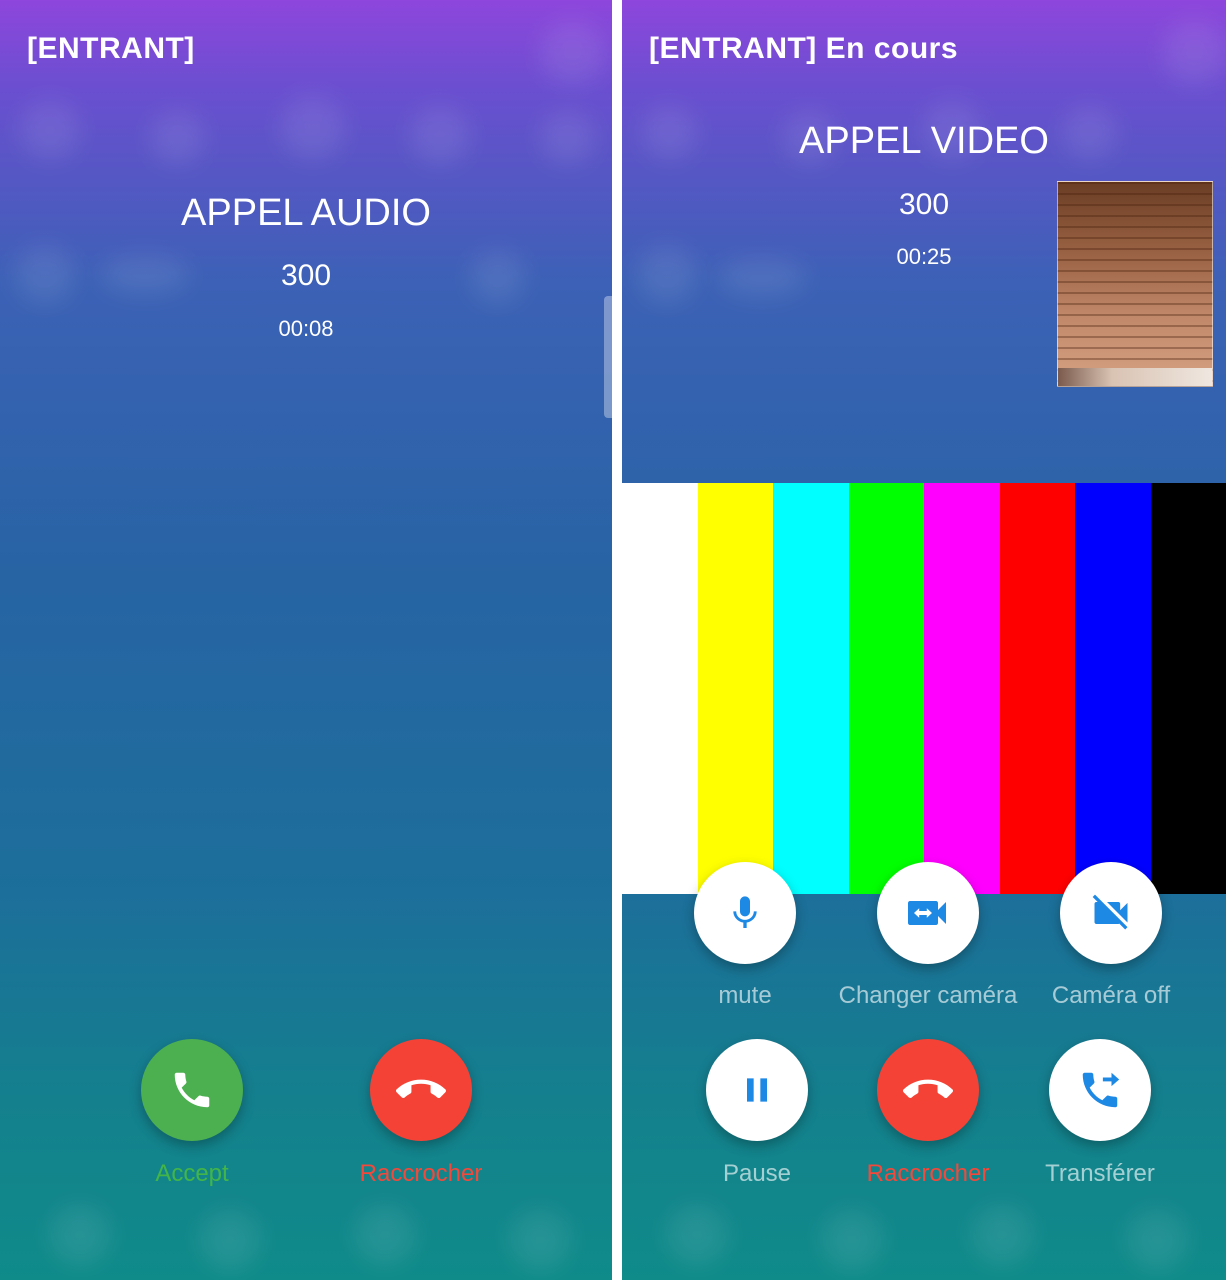  I want to click on switch-camera-button, so click(928, 913).